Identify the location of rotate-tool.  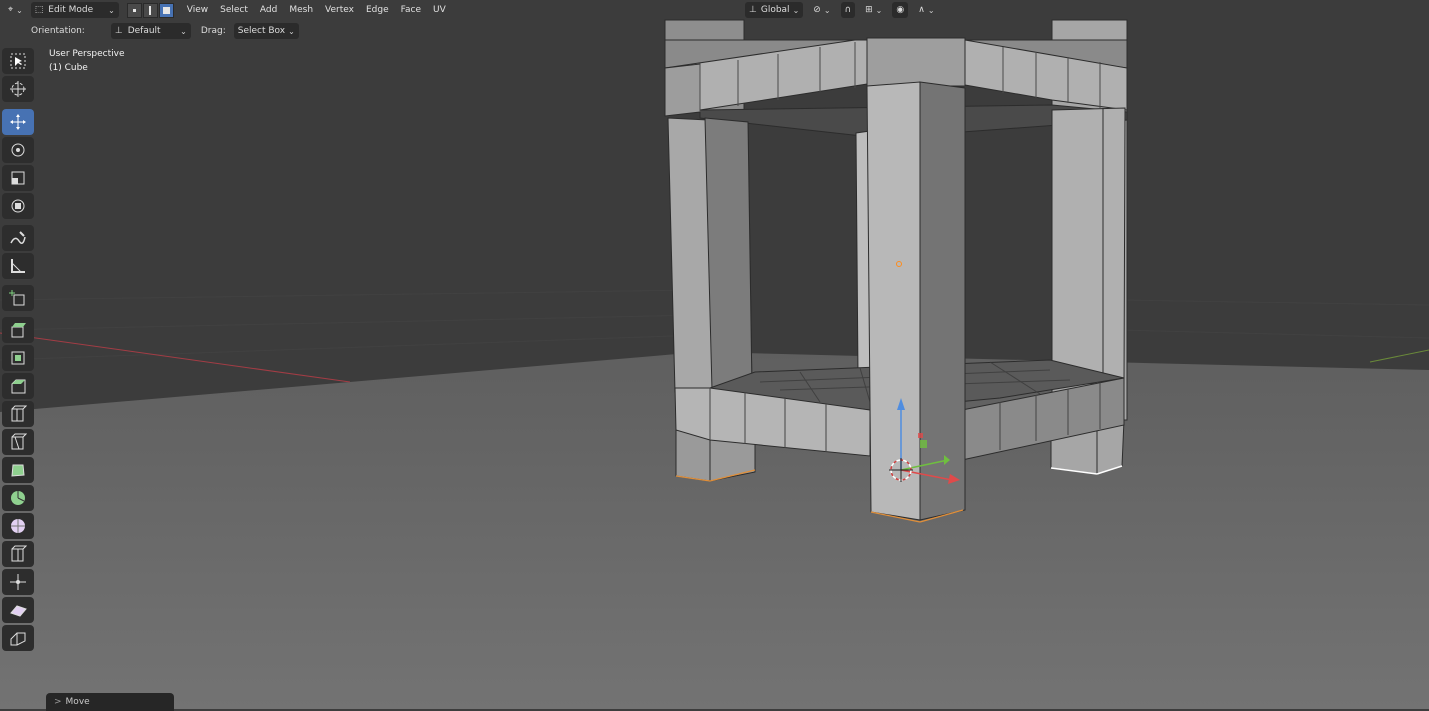
(18, 150).